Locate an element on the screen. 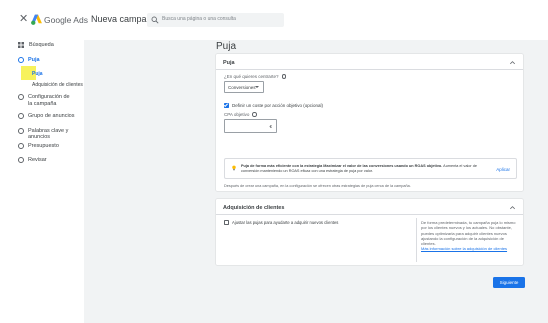  brand-name: Google Ads is located at coordinates (66, 20).